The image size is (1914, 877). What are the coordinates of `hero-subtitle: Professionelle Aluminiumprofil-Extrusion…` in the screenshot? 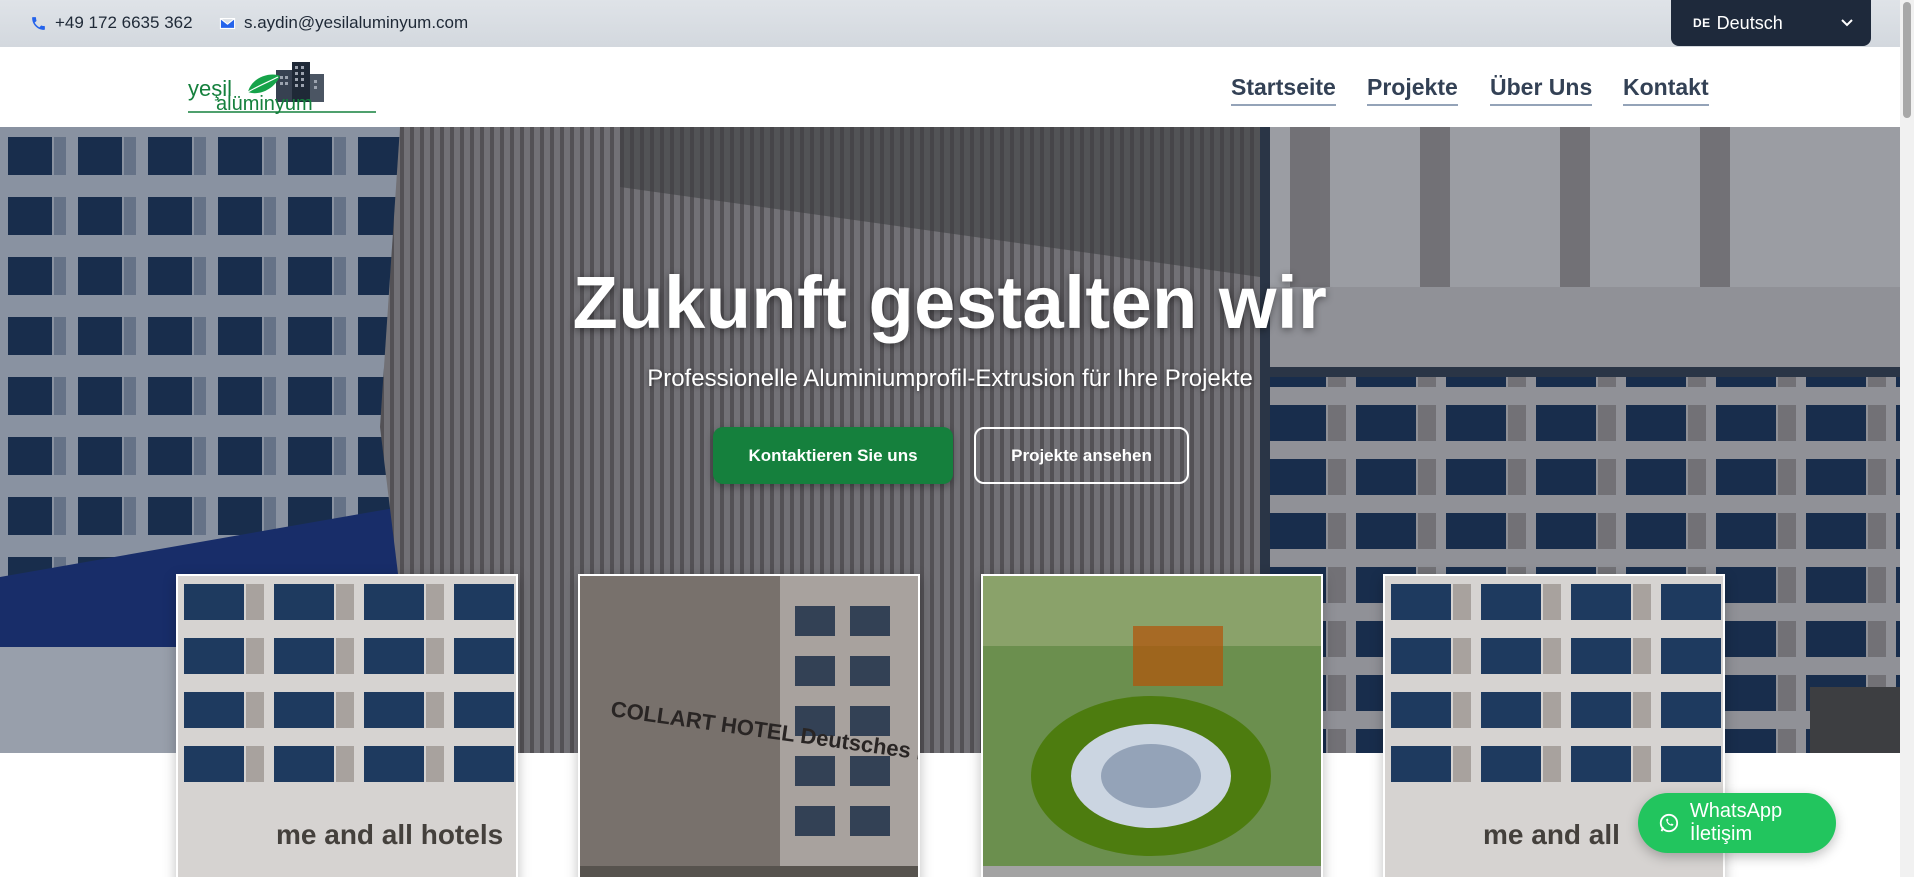 It's located at (950, 378).